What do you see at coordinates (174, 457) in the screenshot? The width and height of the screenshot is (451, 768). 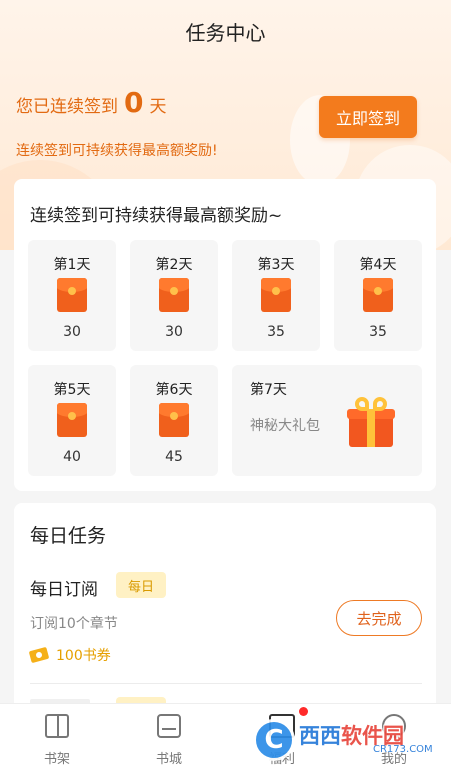 I see `day-amount: 45` at bounding box center [174, 457].